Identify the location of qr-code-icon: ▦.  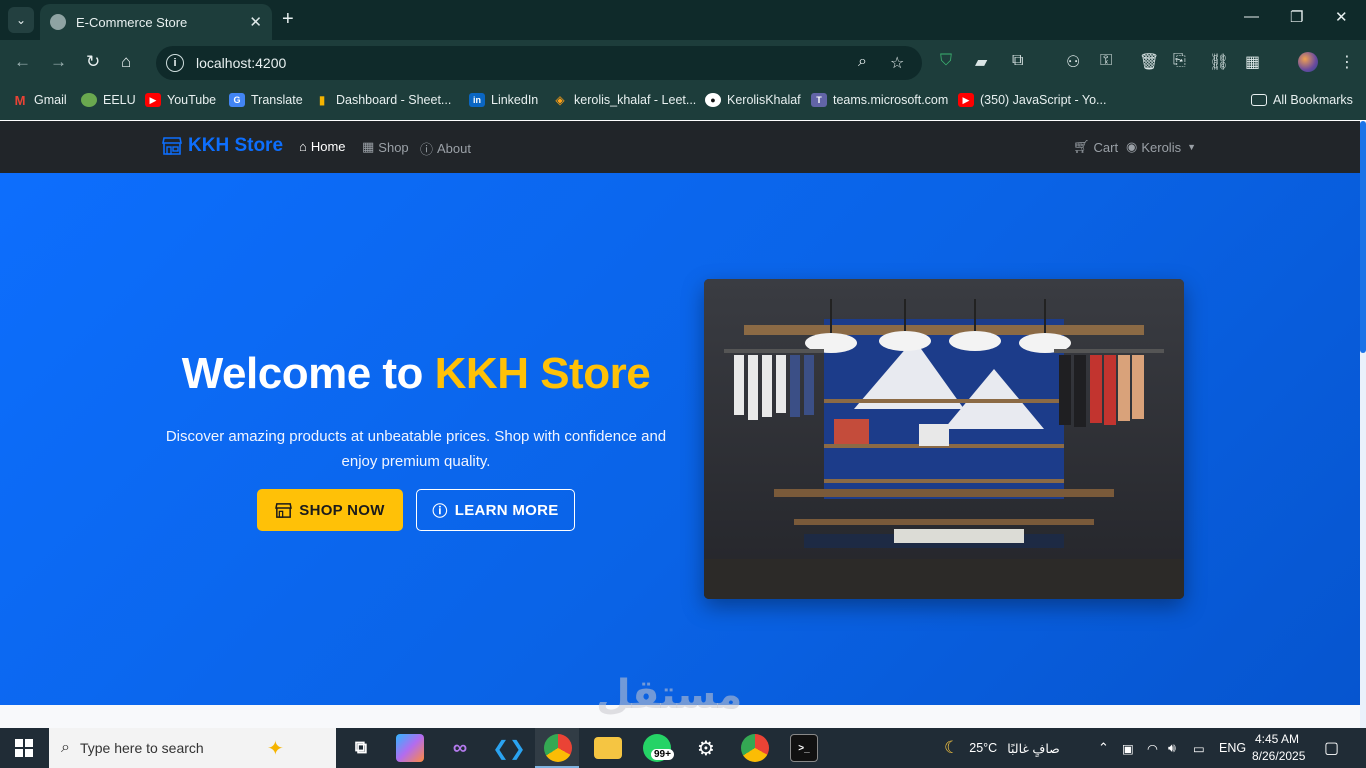
(1252, 62).